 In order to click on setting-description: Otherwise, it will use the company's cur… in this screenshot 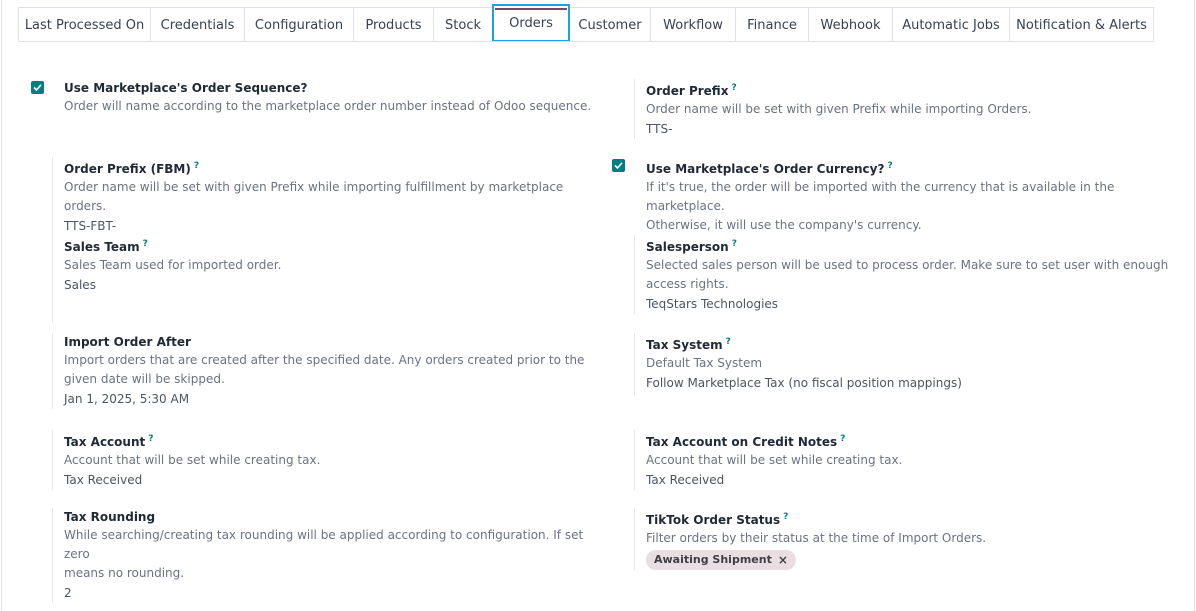, I will do `click(784, 225)`.